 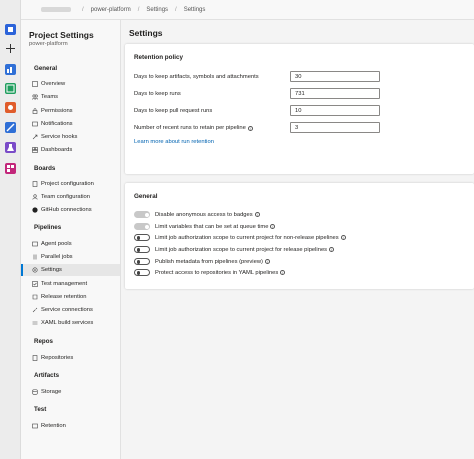 I want to click on section-general: General, so click(x=46, y=68).